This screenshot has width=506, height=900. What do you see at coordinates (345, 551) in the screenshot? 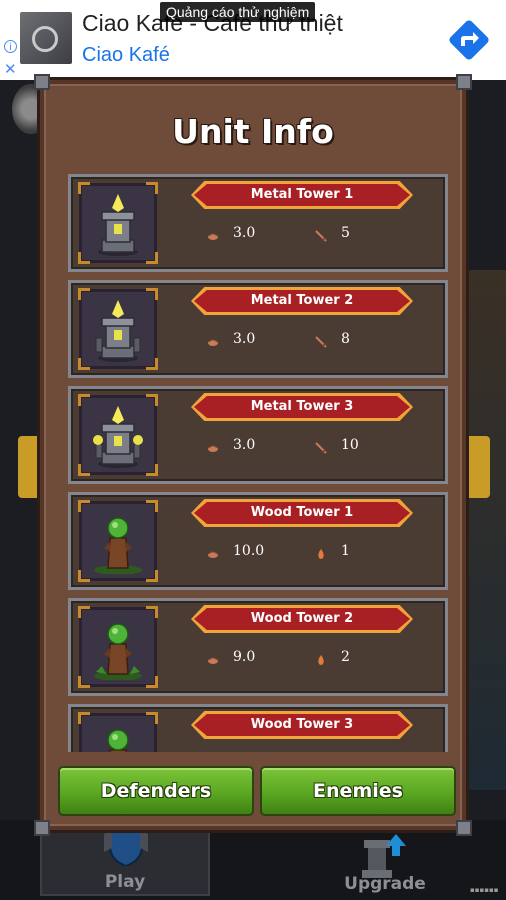
I see `unit-stat-damage: 1` at bounding box center [345, 551].